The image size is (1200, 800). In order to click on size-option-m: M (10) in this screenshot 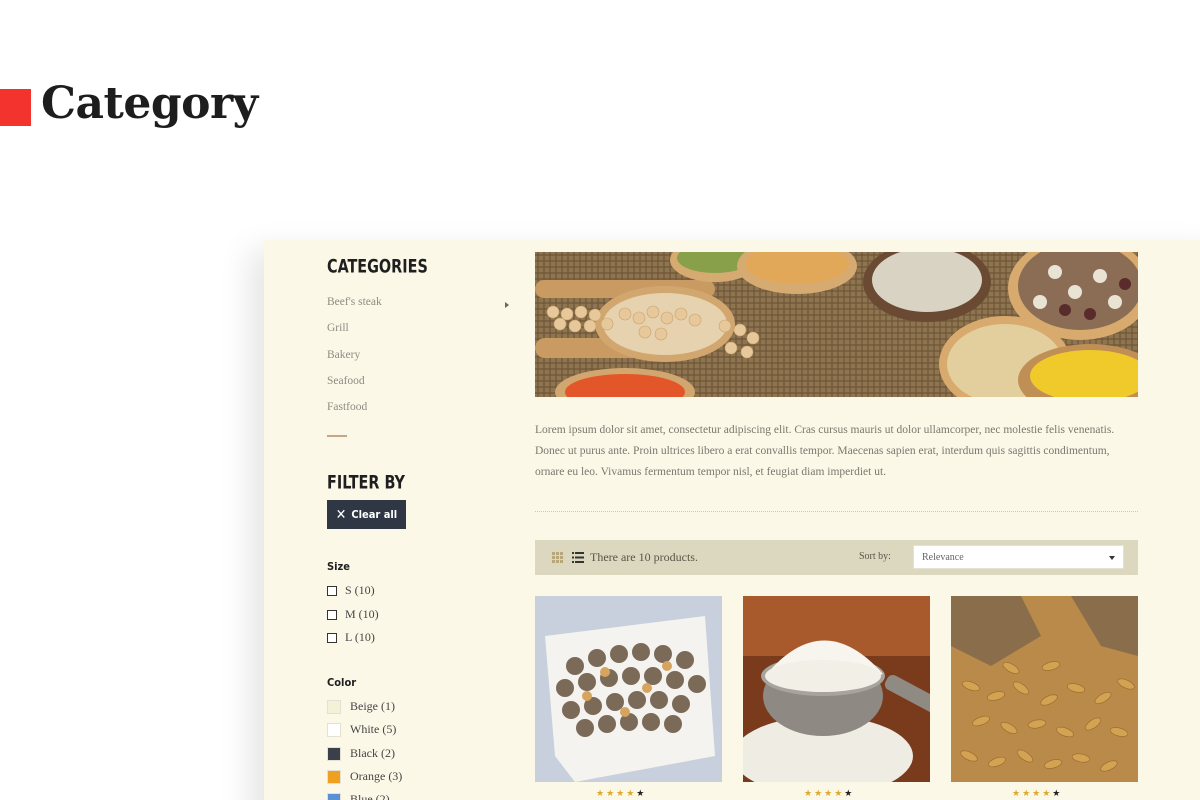, I will do `click(353, 614)`.